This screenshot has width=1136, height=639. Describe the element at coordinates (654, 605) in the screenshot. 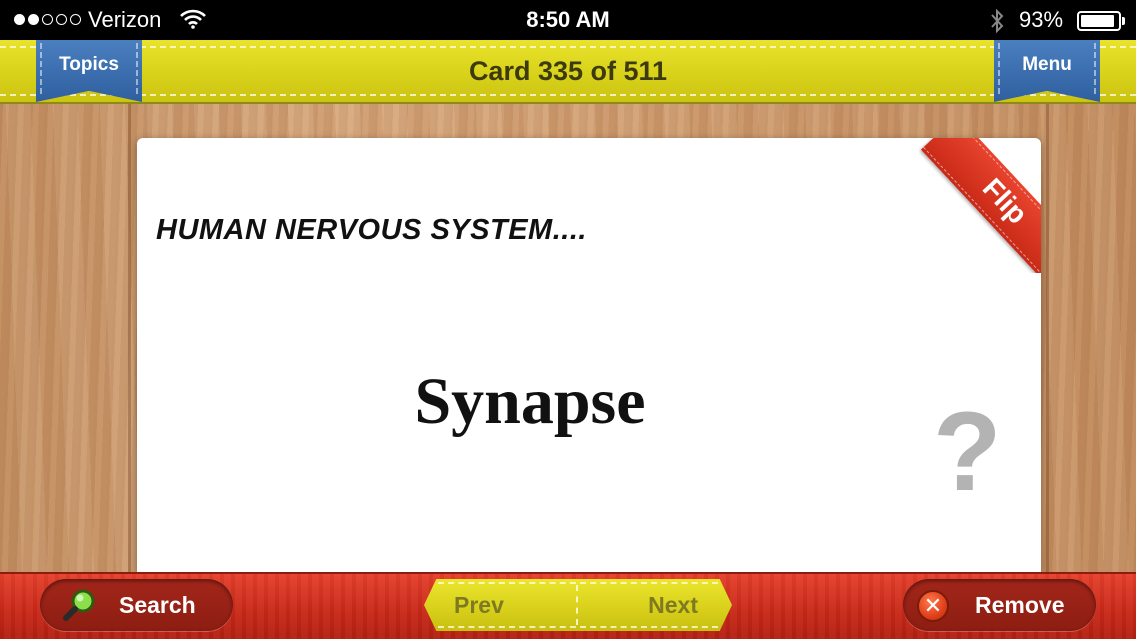

I see `next-button: Next` at that location.